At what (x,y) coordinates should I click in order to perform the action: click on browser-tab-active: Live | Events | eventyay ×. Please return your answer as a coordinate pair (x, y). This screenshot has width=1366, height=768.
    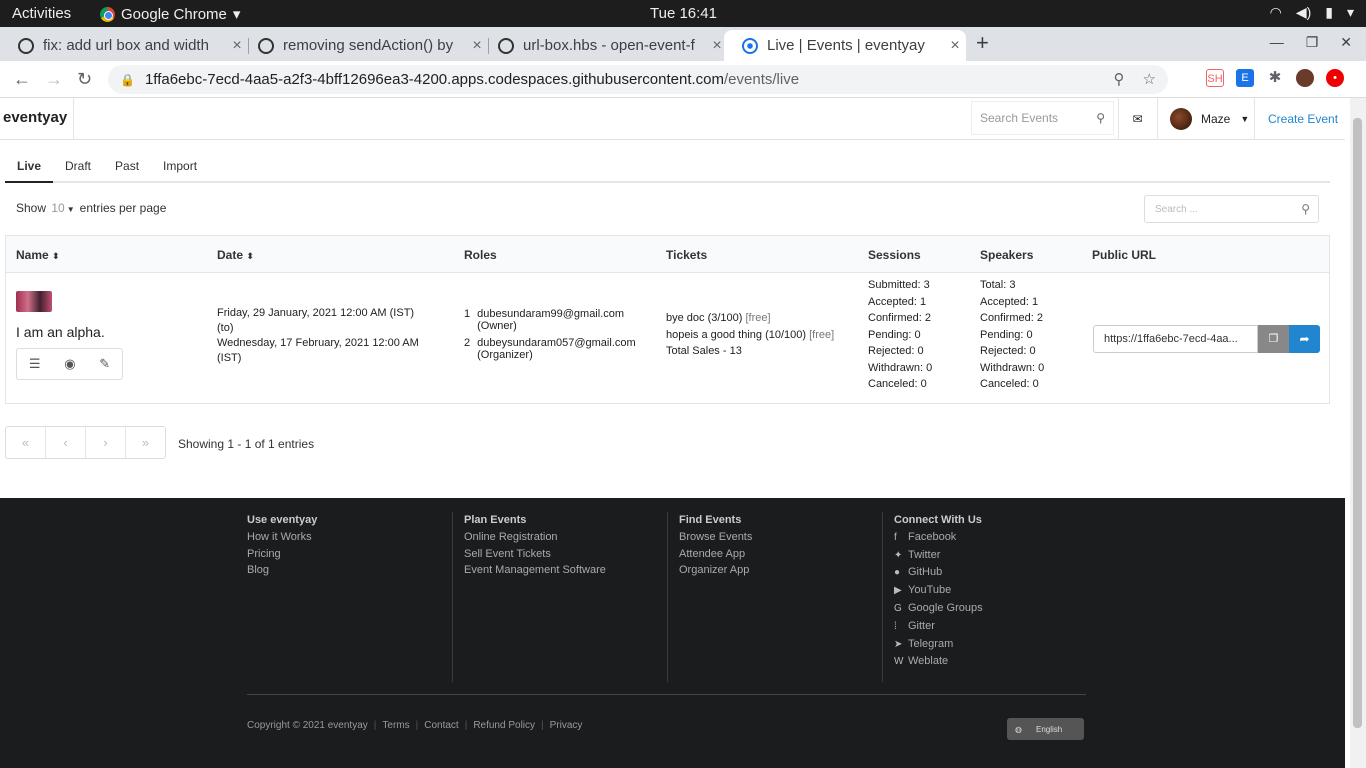
    Looking at the image, I should click on (845, 45).